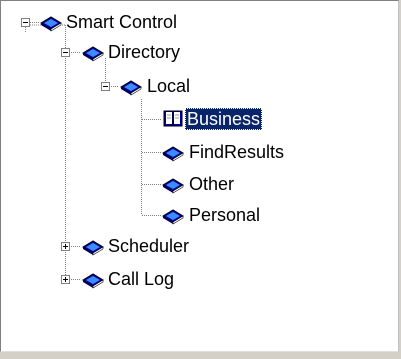 The height and width of the screenshot is (359, 401). What do you see at coordinates (224, 215) in the screenshot?
I see `tree-item-personal: Personal` at bounding box center [224, 215].